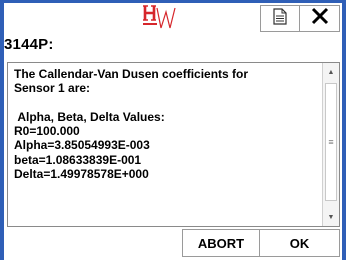  I want to click on close-button, so click(320, 18).